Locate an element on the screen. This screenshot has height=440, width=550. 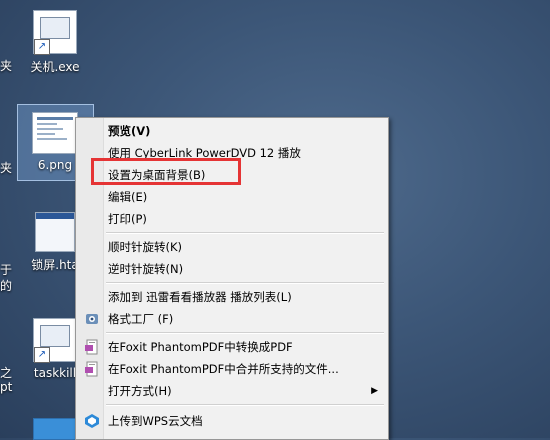
shutdown-exe-label: 关机.exe is located at coordinates (55, 67).